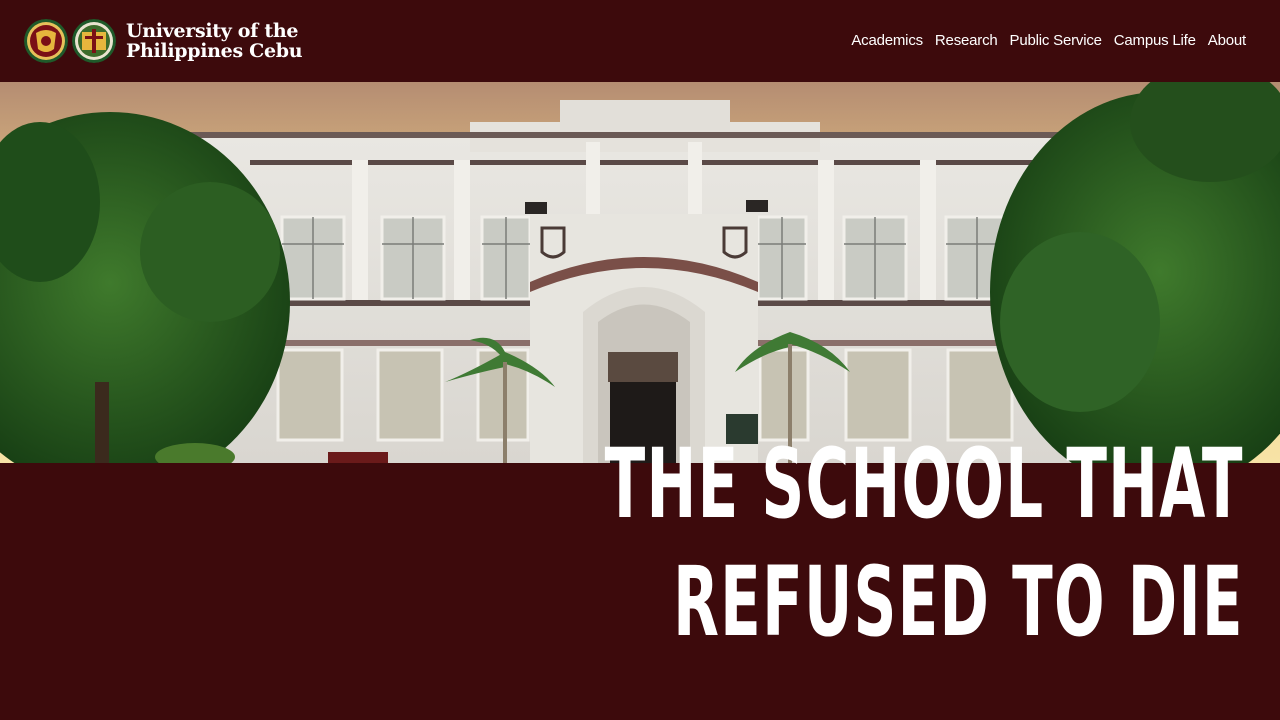  What do you see at coordinates (966, 40) in the screenshot?
I see `nav-research: Research` at bounding box center [966, 40].